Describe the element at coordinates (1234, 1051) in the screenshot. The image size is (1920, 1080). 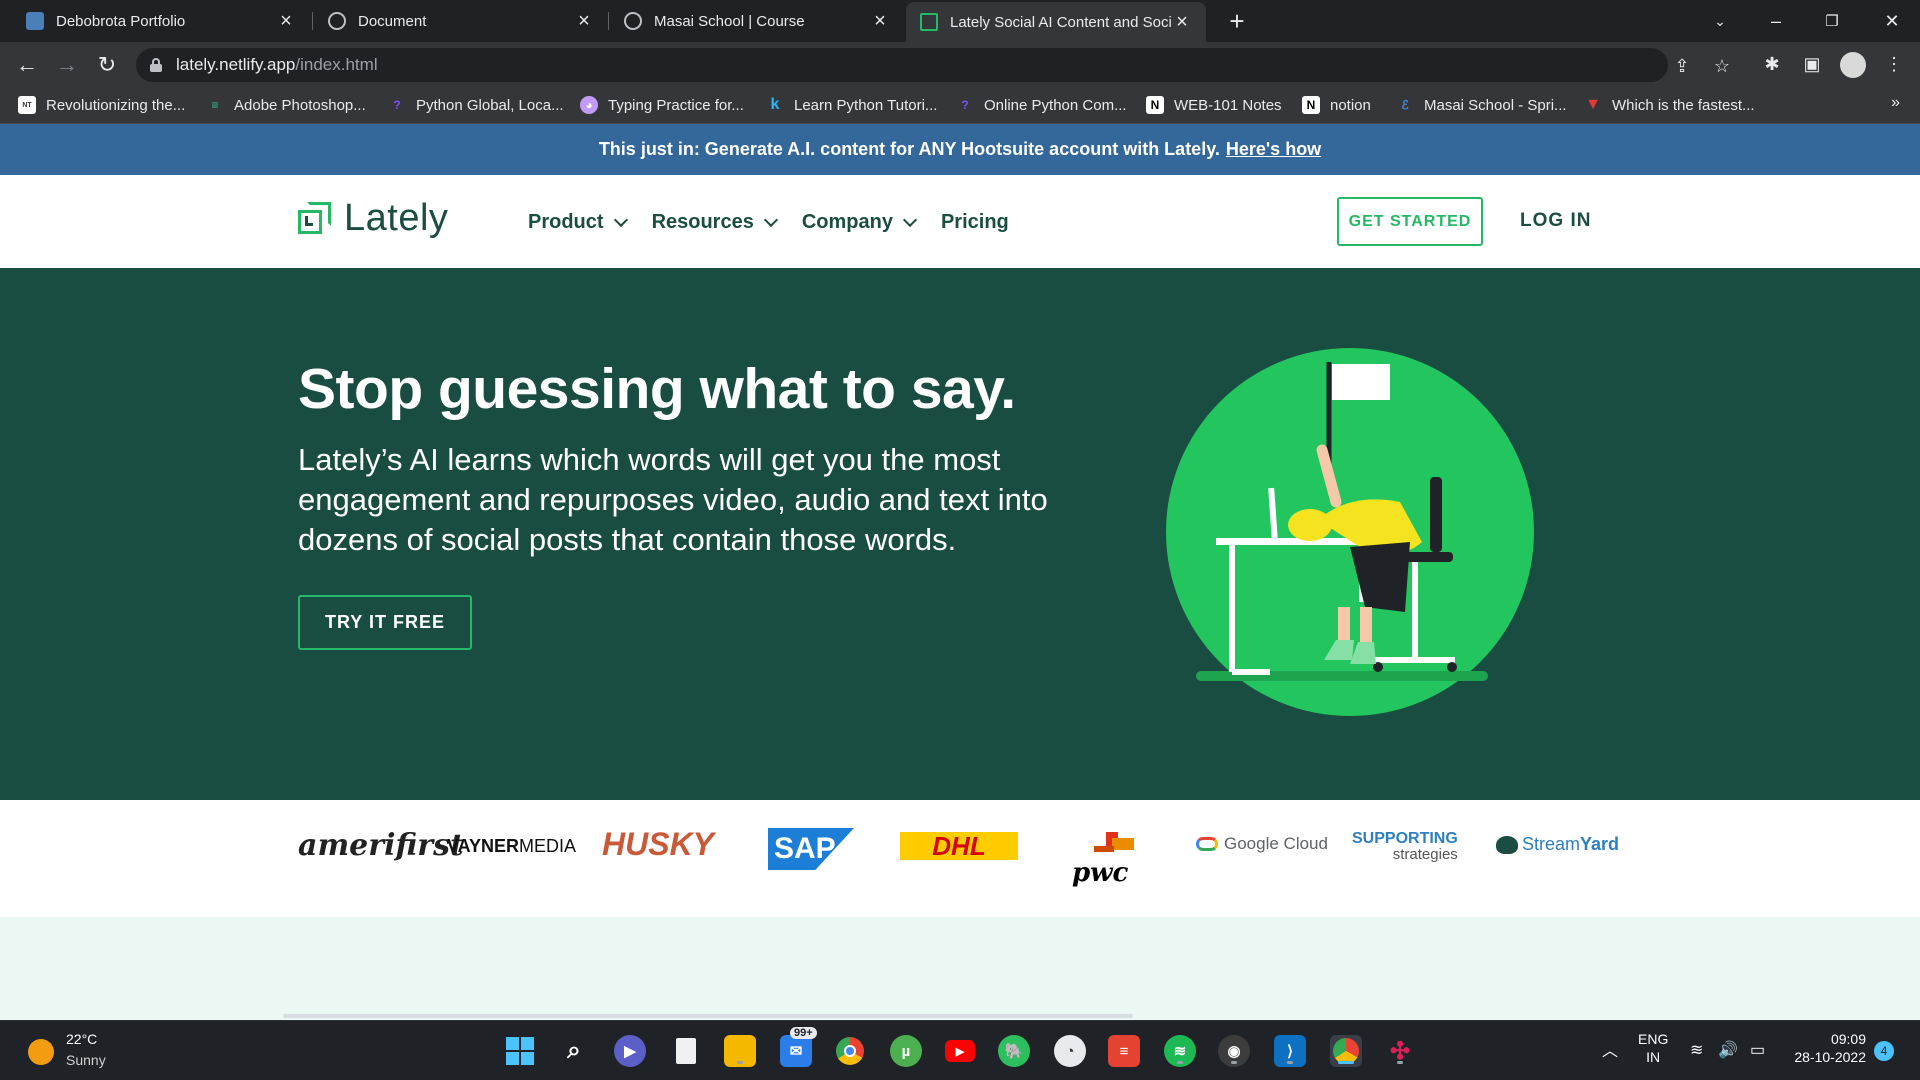
I see `obs-icon: ◉` at that location.